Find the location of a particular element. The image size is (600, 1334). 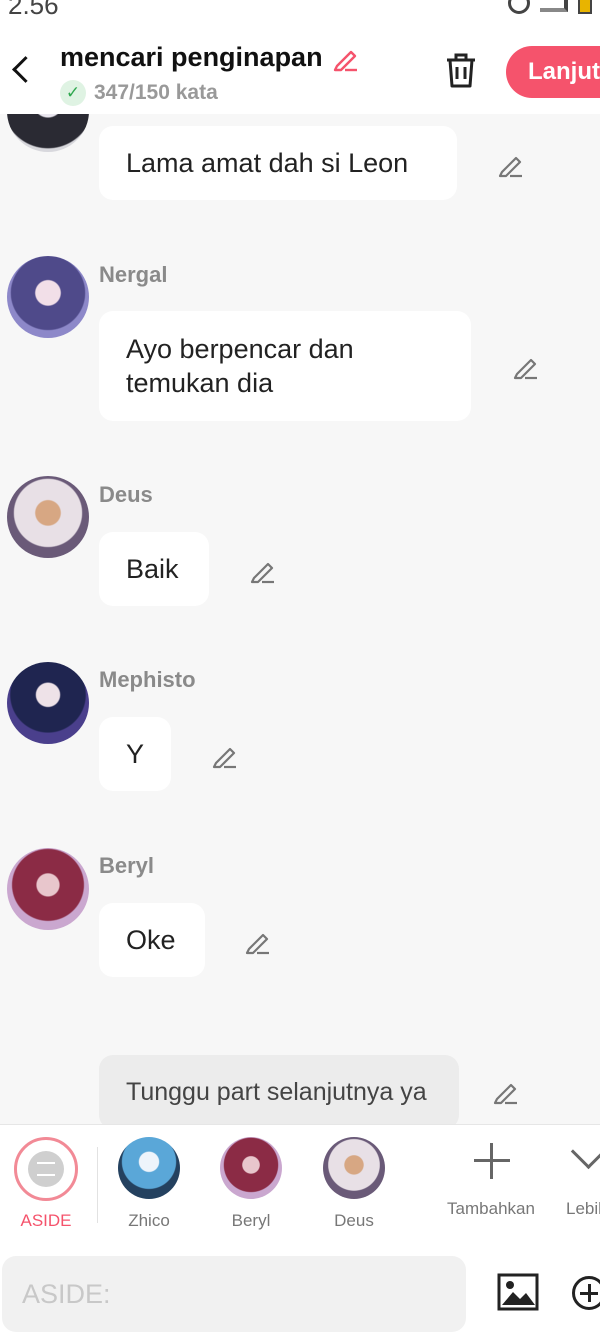

more-label: Lebih is located at coordinates (583, 1209).